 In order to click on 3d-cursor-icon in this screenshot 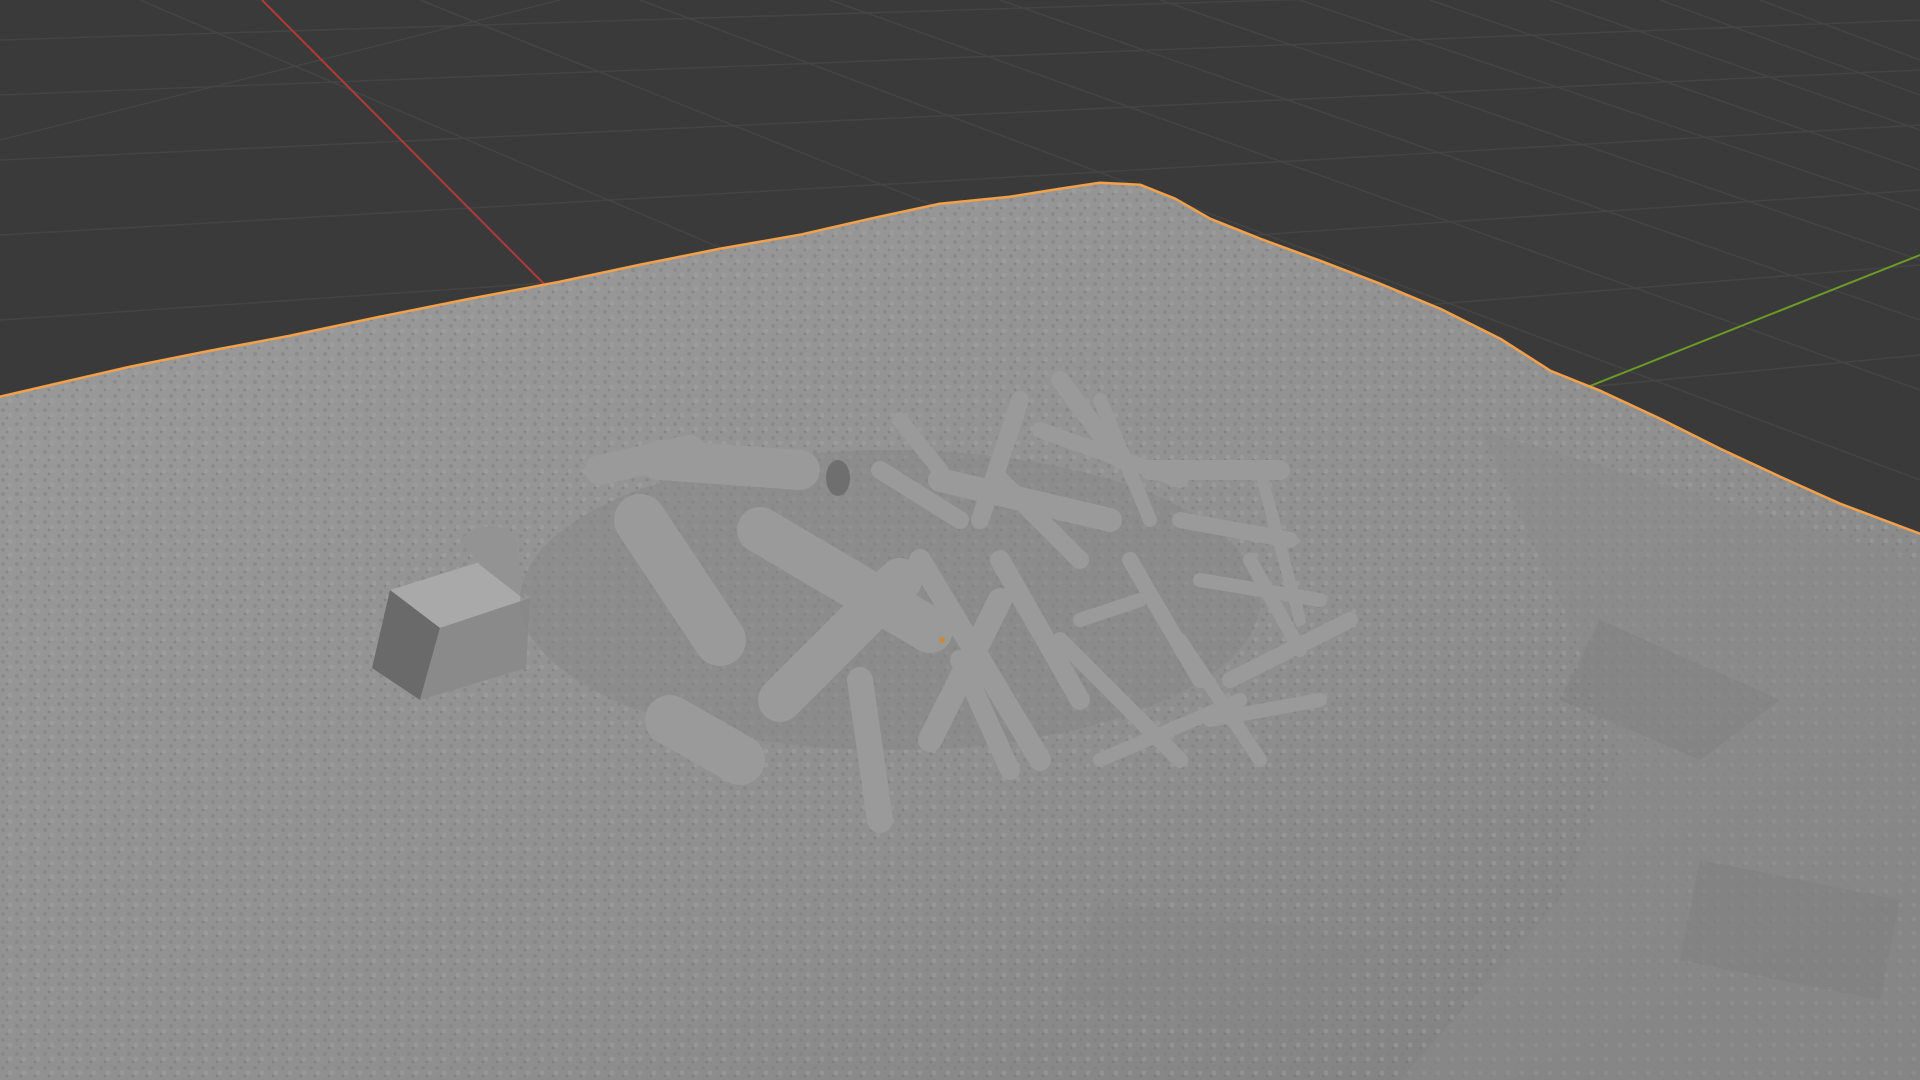, I will do `click(942, 640)`.